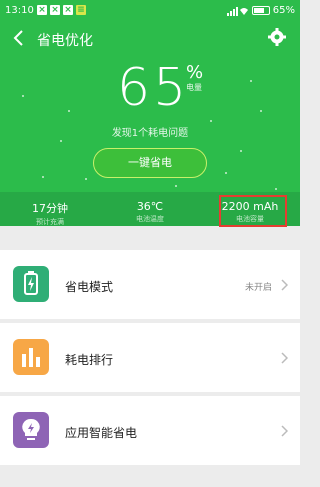 Image resolution: width=320 pixels, height=487 pixels. I want to click on card-label: 省电模式, so click(89, 287).